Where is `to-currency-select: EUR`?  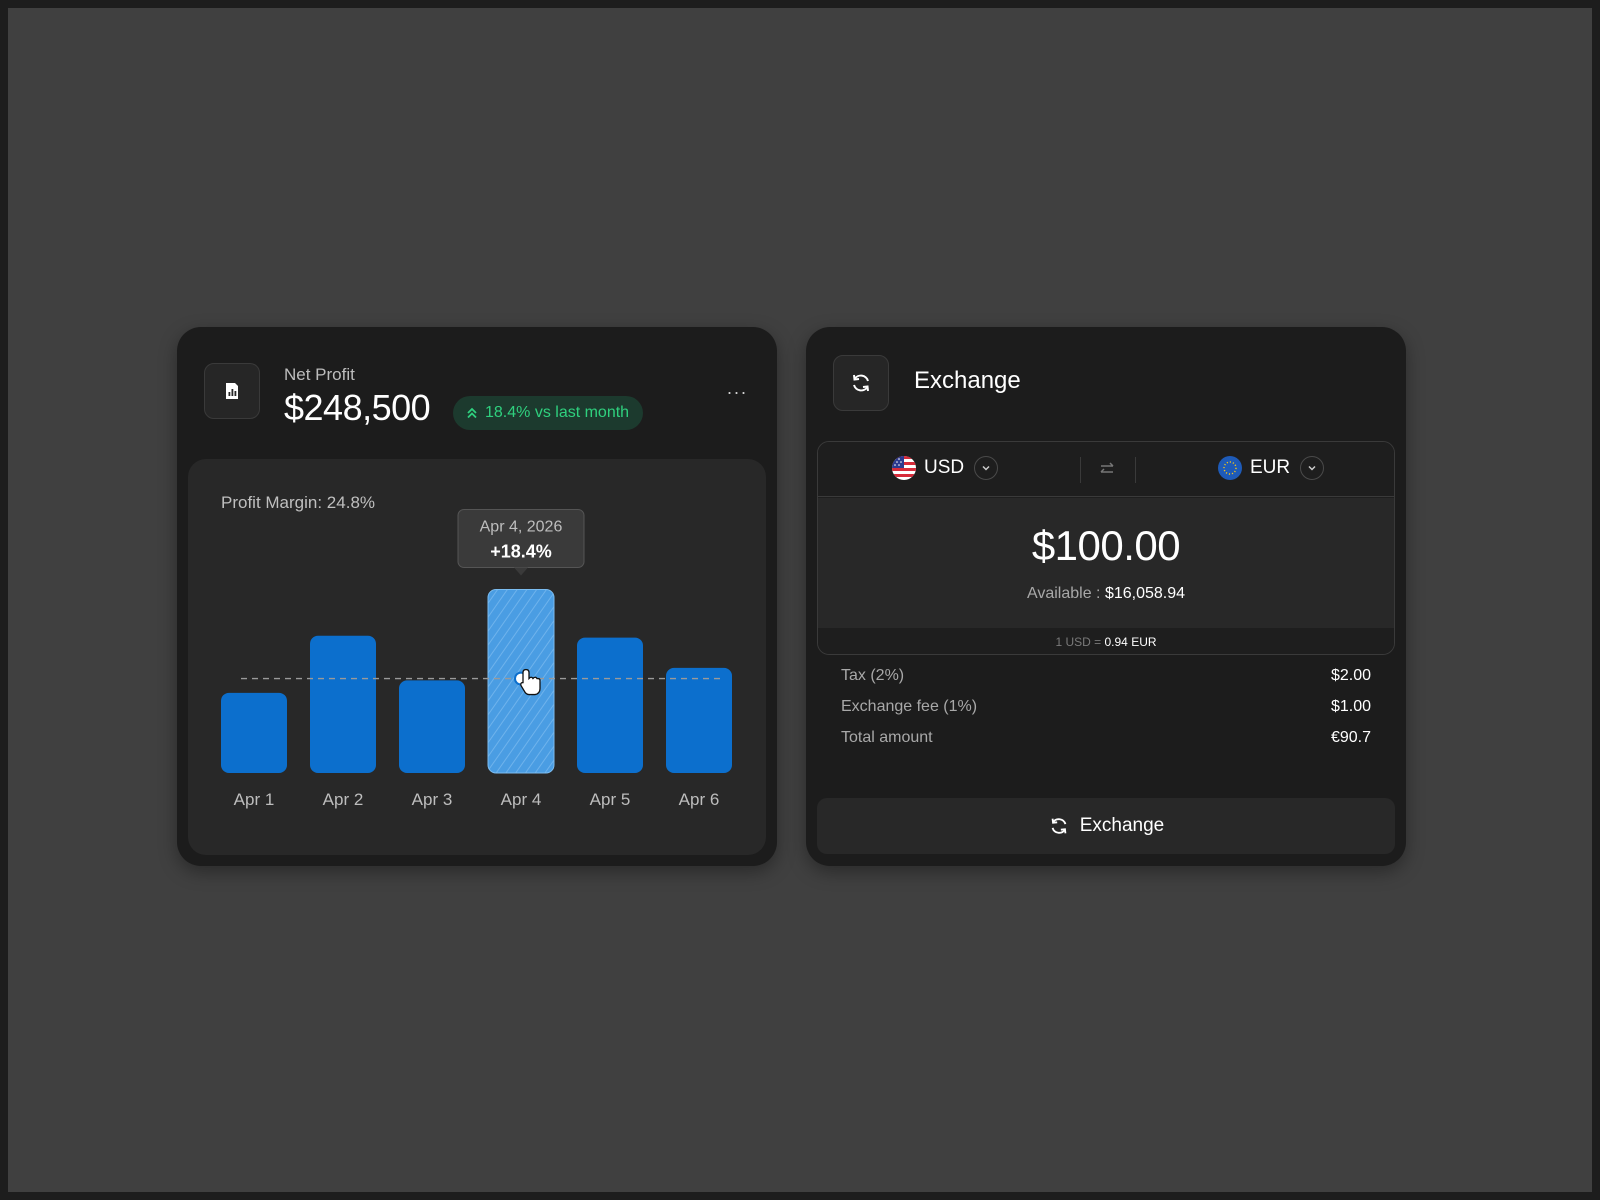 to-currency-select: EUR is located at coordinates (1271, 468).